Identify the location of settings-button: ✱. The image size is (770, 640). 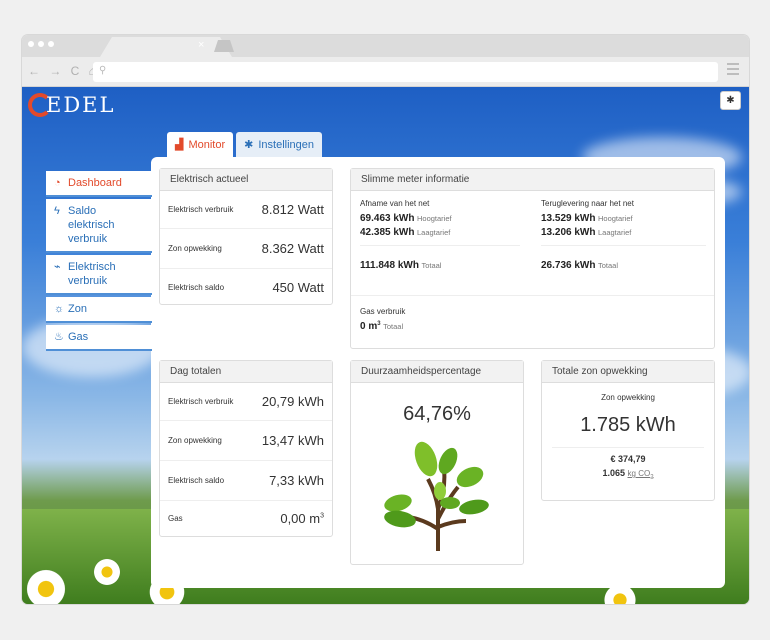
(730, 100).